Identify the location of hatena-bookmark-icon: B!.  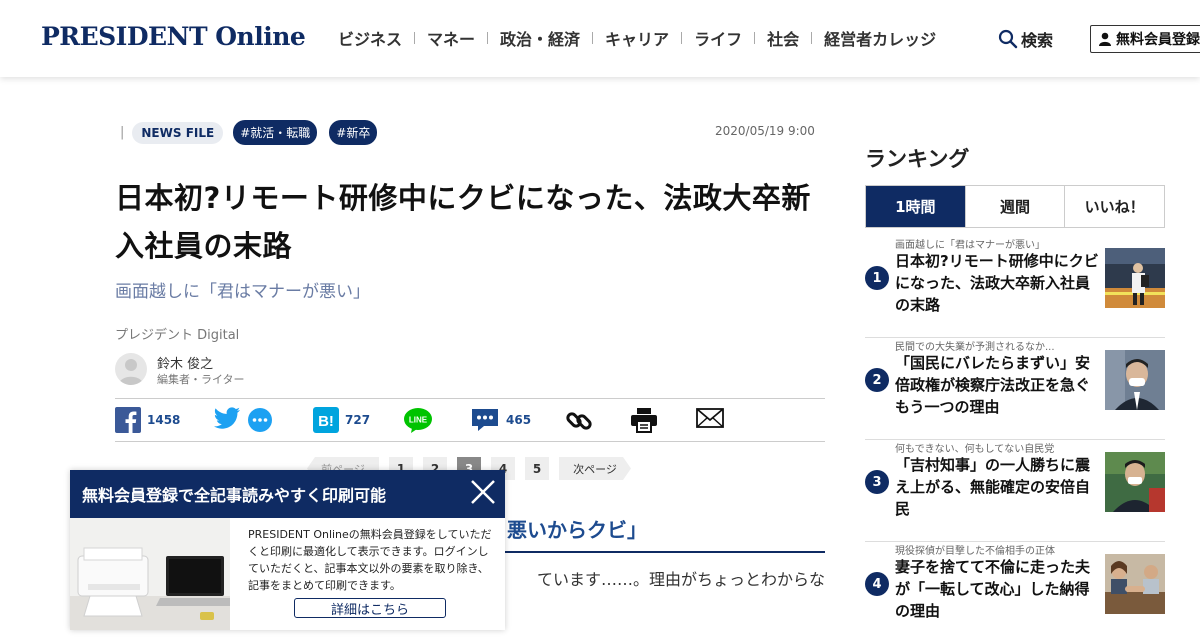
(326, 420).